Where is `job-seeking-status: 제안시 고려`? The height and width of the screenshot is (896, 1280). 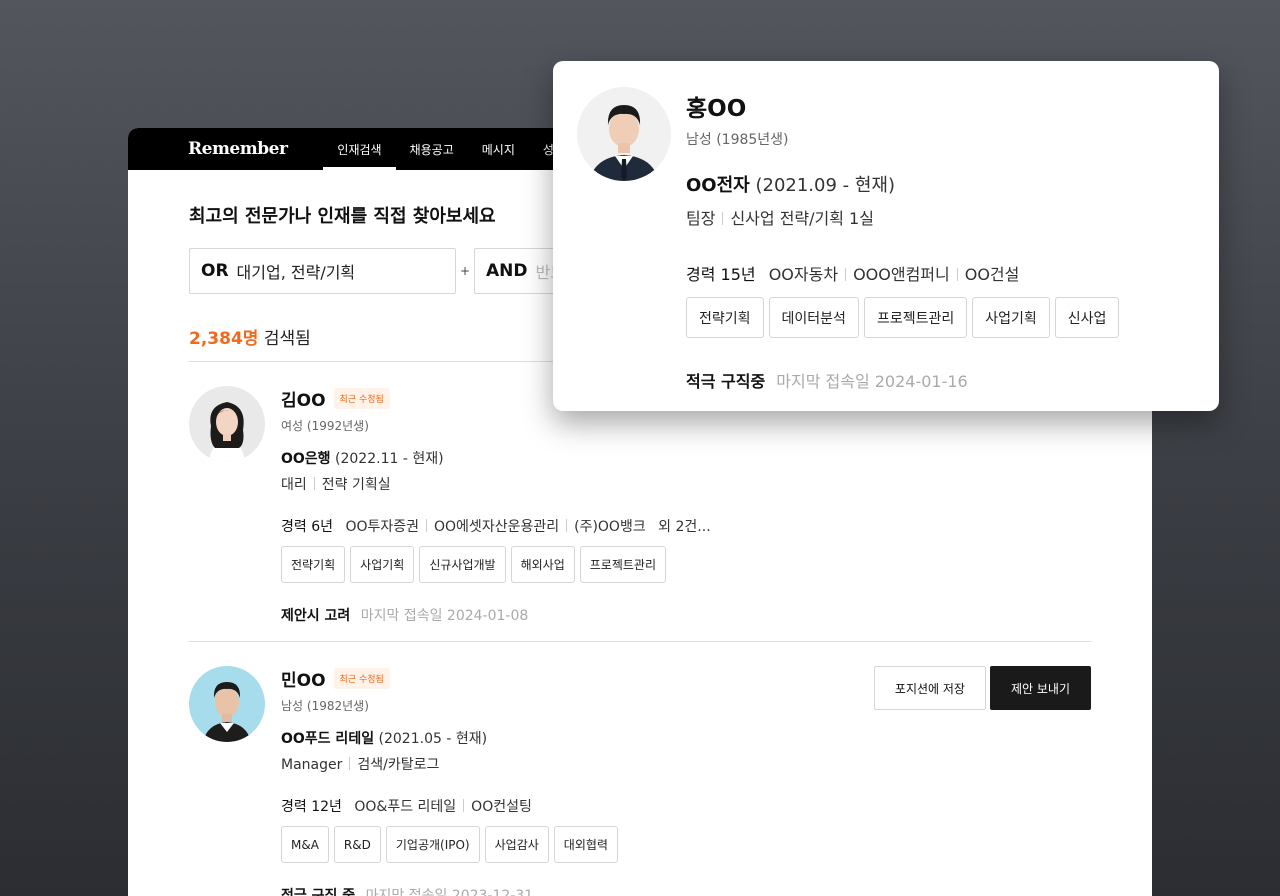 job-seeking-status: 제안시 고려 is located at coordinates (316, 616).